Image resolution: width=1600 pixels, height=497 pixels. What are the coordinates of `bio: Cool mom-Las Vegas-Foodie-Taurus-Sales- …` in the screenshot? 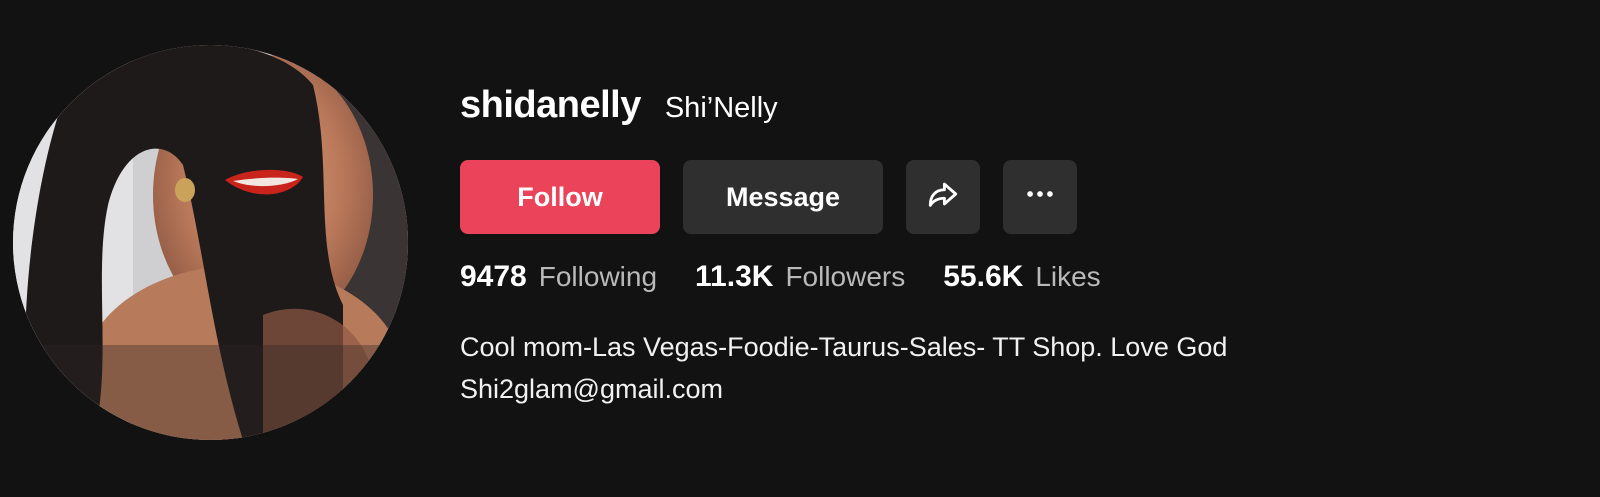 It's located at (843, 368).